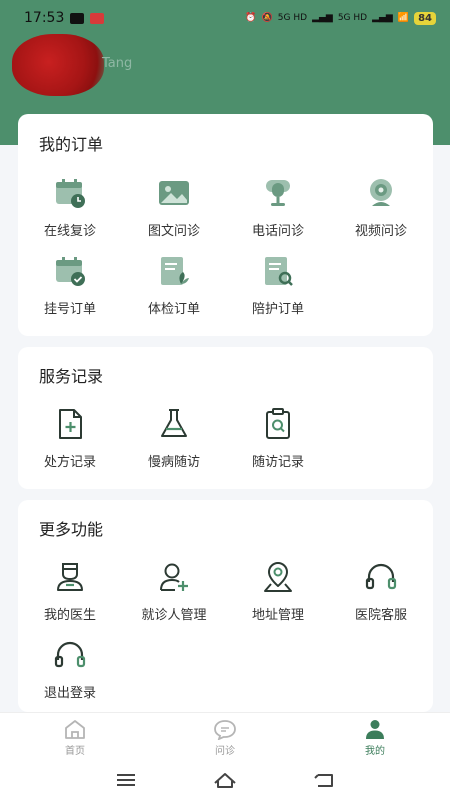 The image size is (450, 800). Describe the element at coordinates (381, 192) in the screenshot. I see `webcam-icon` at that location.